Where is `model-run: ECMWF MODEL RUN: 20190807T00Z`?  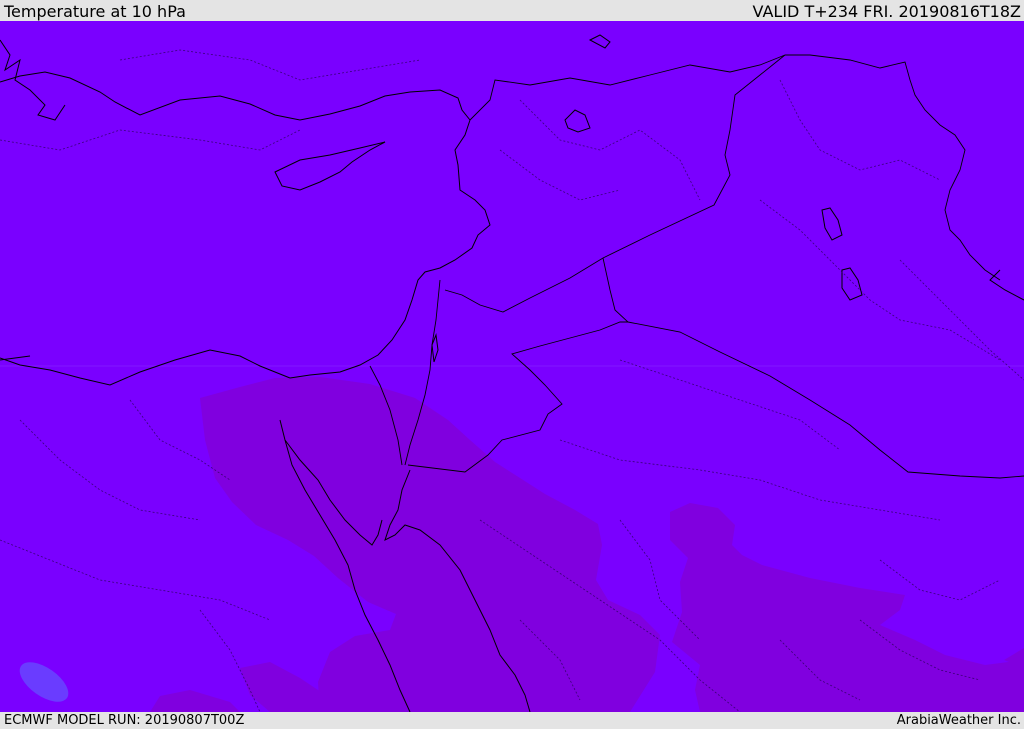 model-run: ECMWF MODEL RUN: 20190807T00Z is located at coordinates (124, 720).